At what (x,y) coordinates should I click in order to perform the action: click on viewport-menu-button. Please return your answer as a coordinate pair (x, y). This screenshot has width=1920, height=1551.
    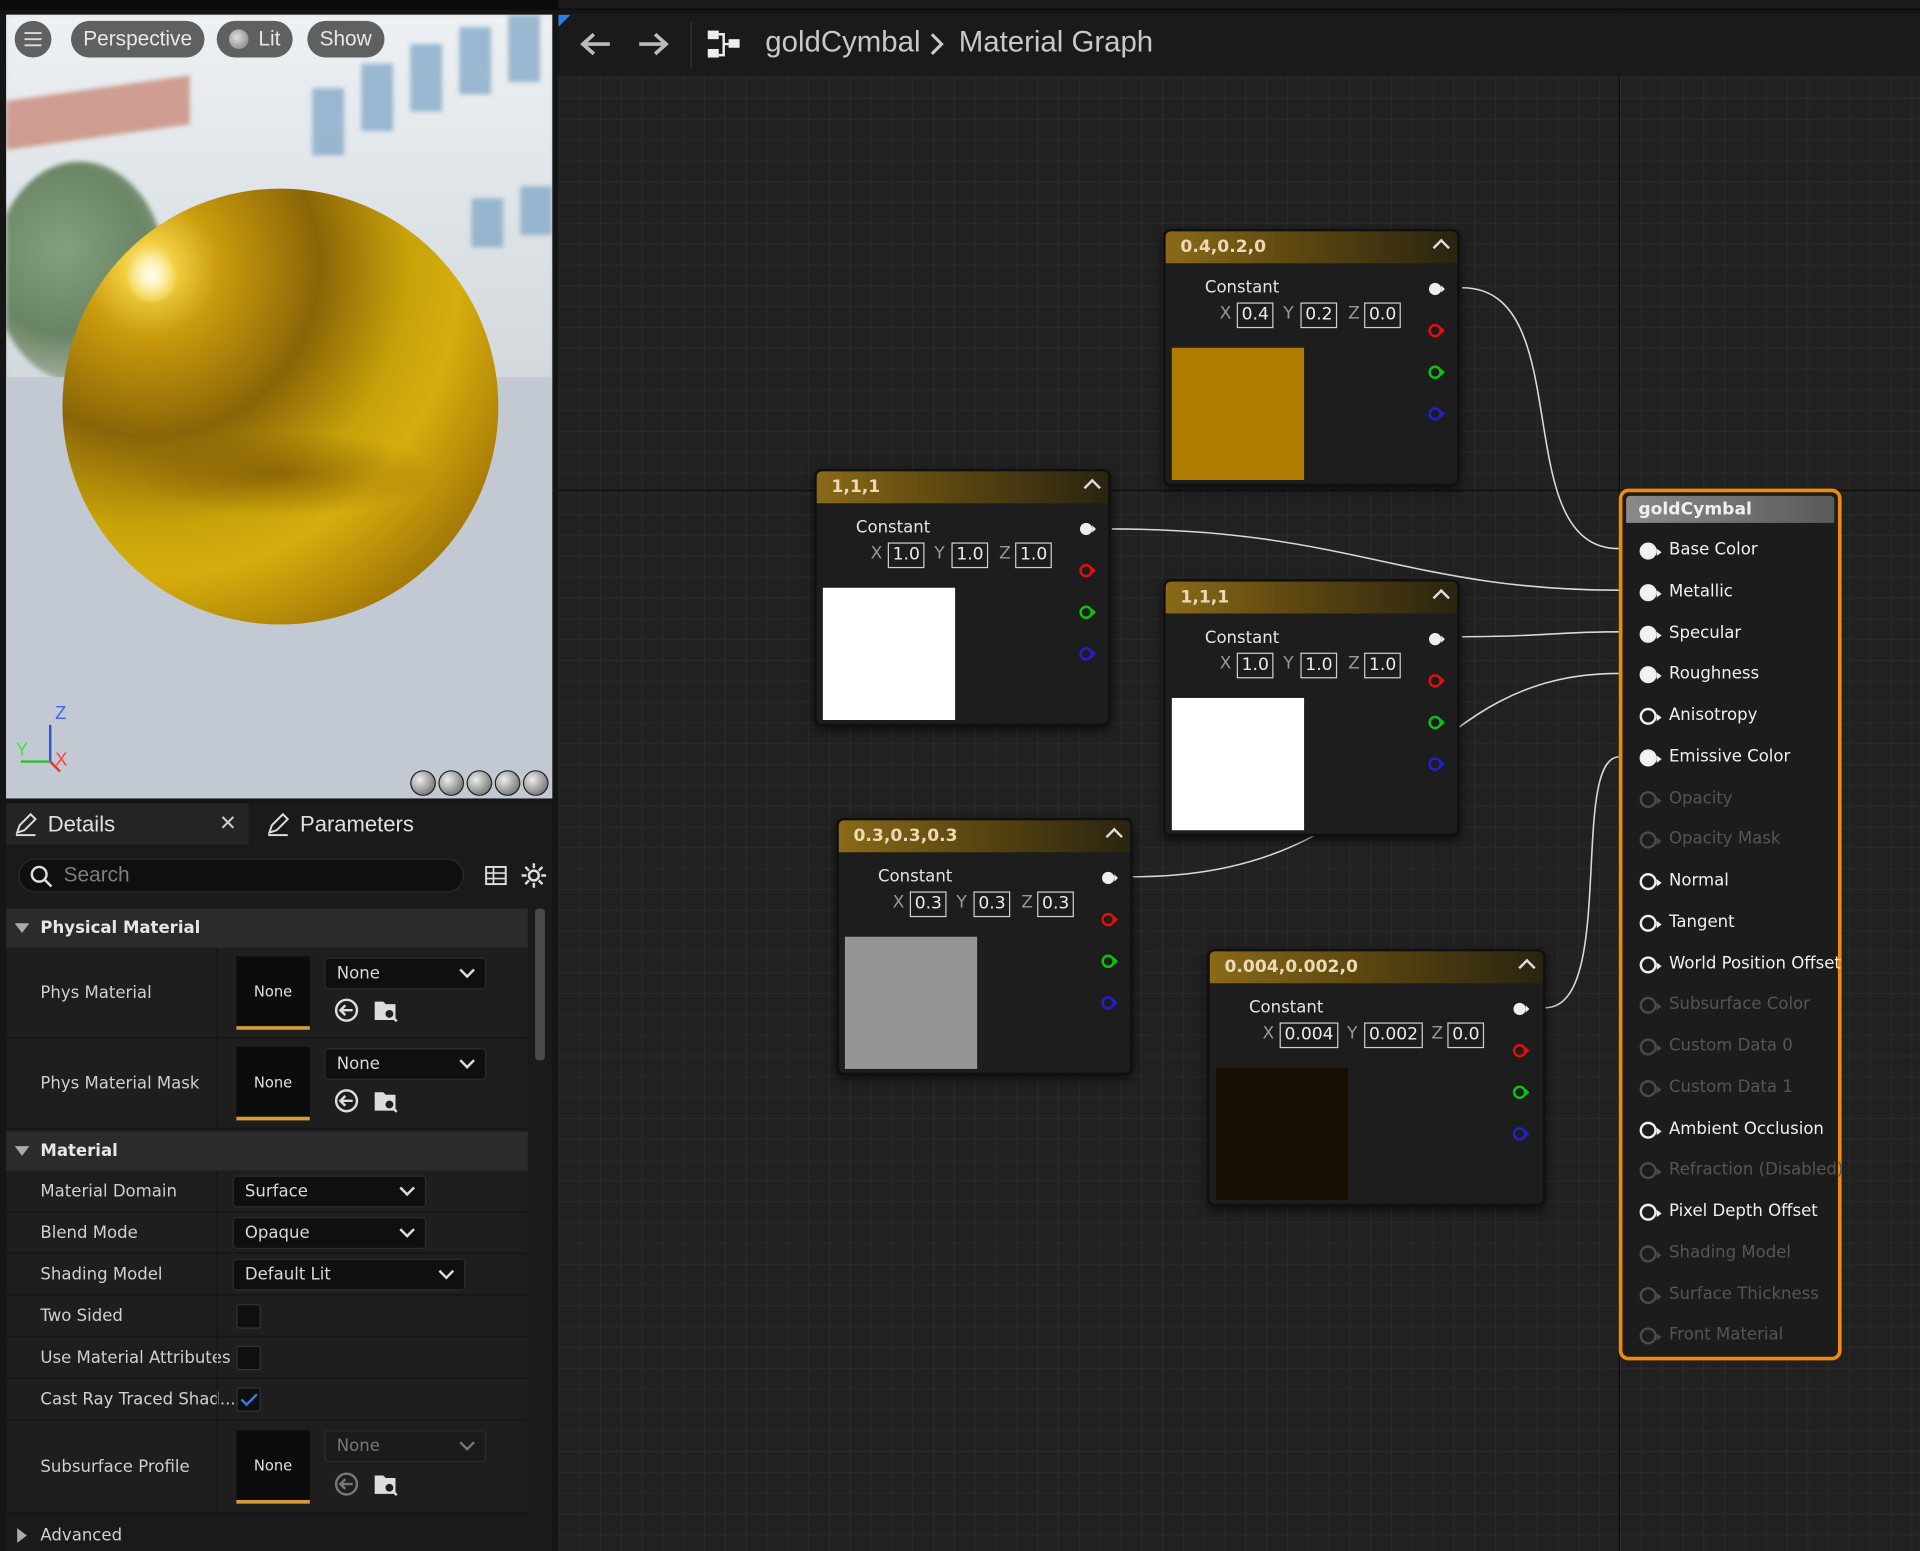
    Looking at the image, I should click on (33, 39).